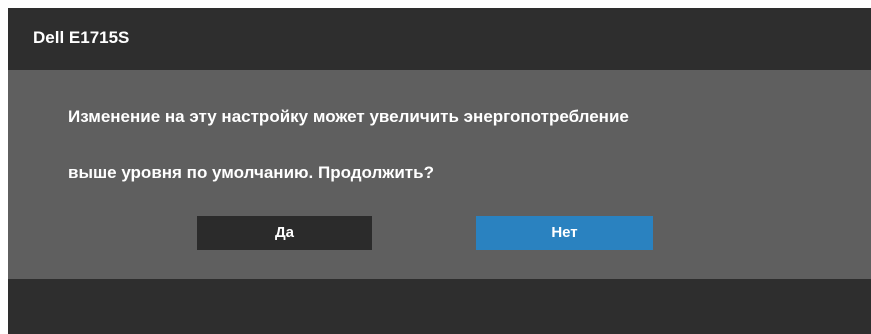 The width and height of the screenshot is (871, 334). Describe the element at coordinates (564, 233) in the screenshot. I see `no-button: Нет` at that location.